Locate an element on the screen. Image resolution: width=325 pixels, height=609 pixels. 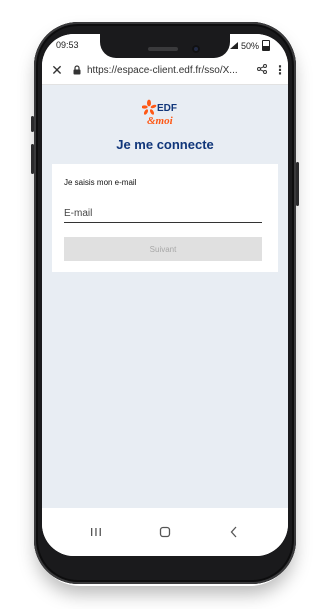
next-button: Suivant is located at coordinates (163, 249).